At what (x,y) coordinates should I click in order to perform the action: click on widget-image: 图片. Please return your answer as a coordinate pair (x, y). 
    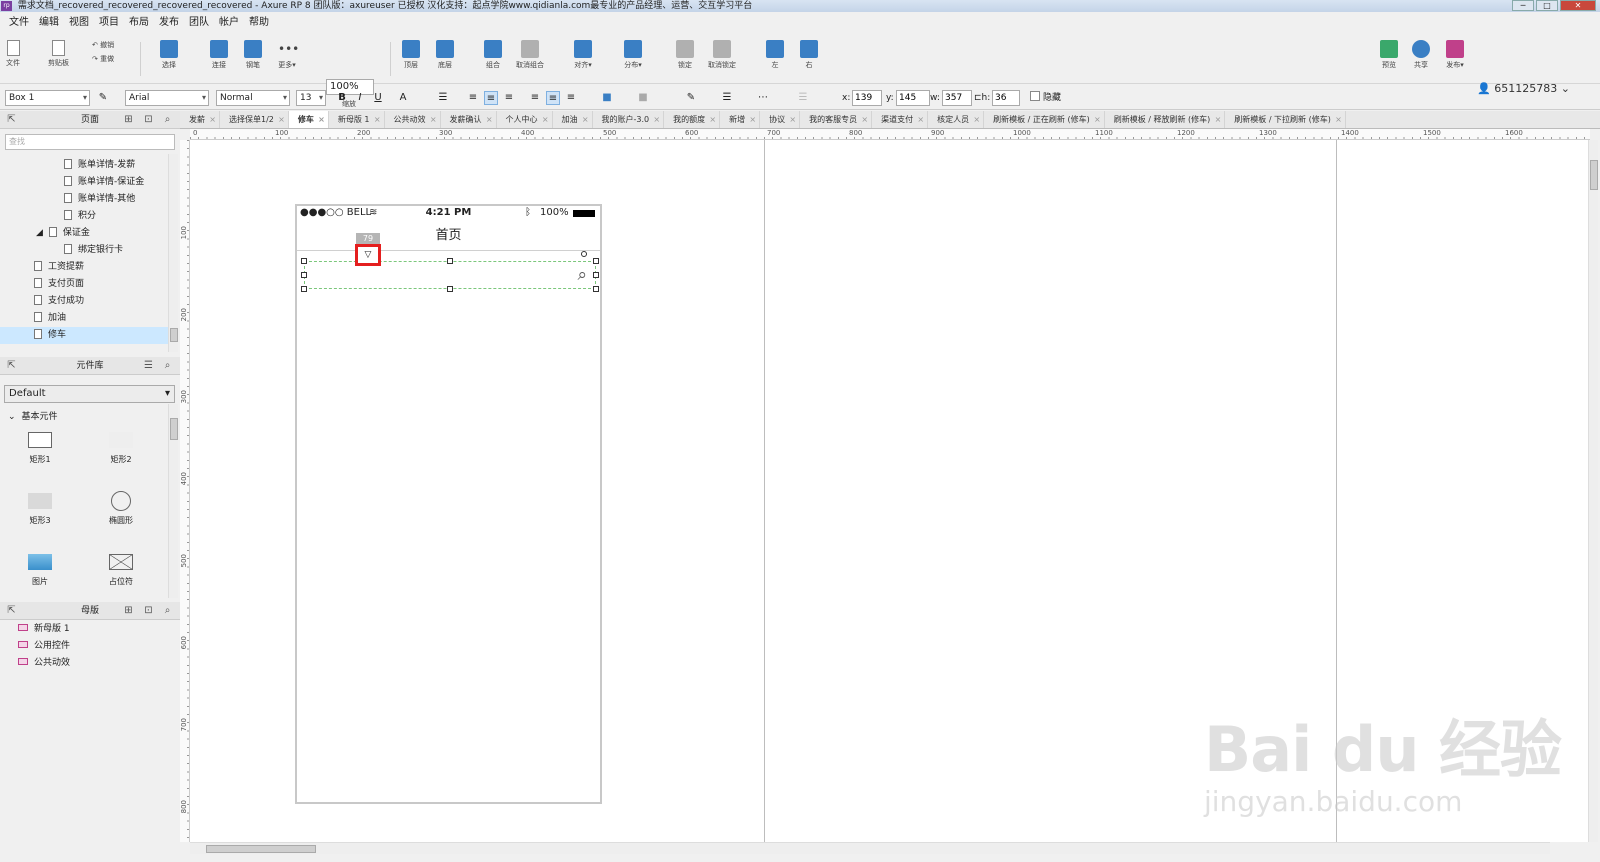
    Looking at the image, I should click on (40, 570).